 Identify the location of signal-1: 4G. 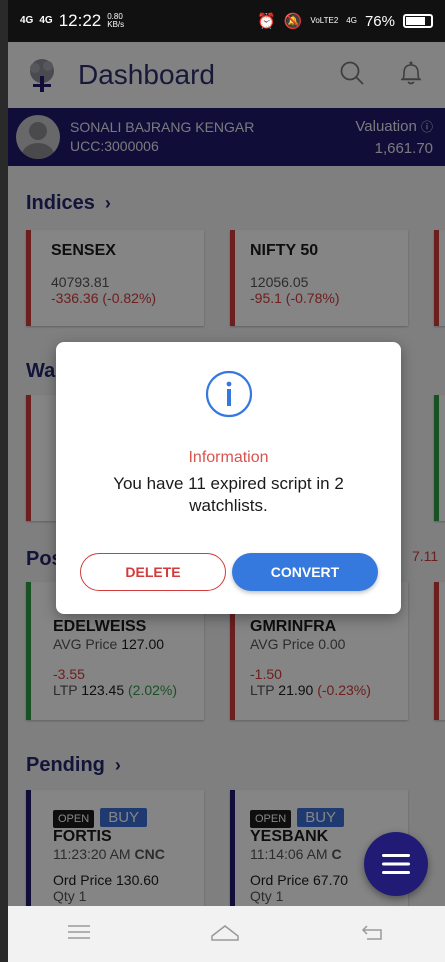
(27, 20).